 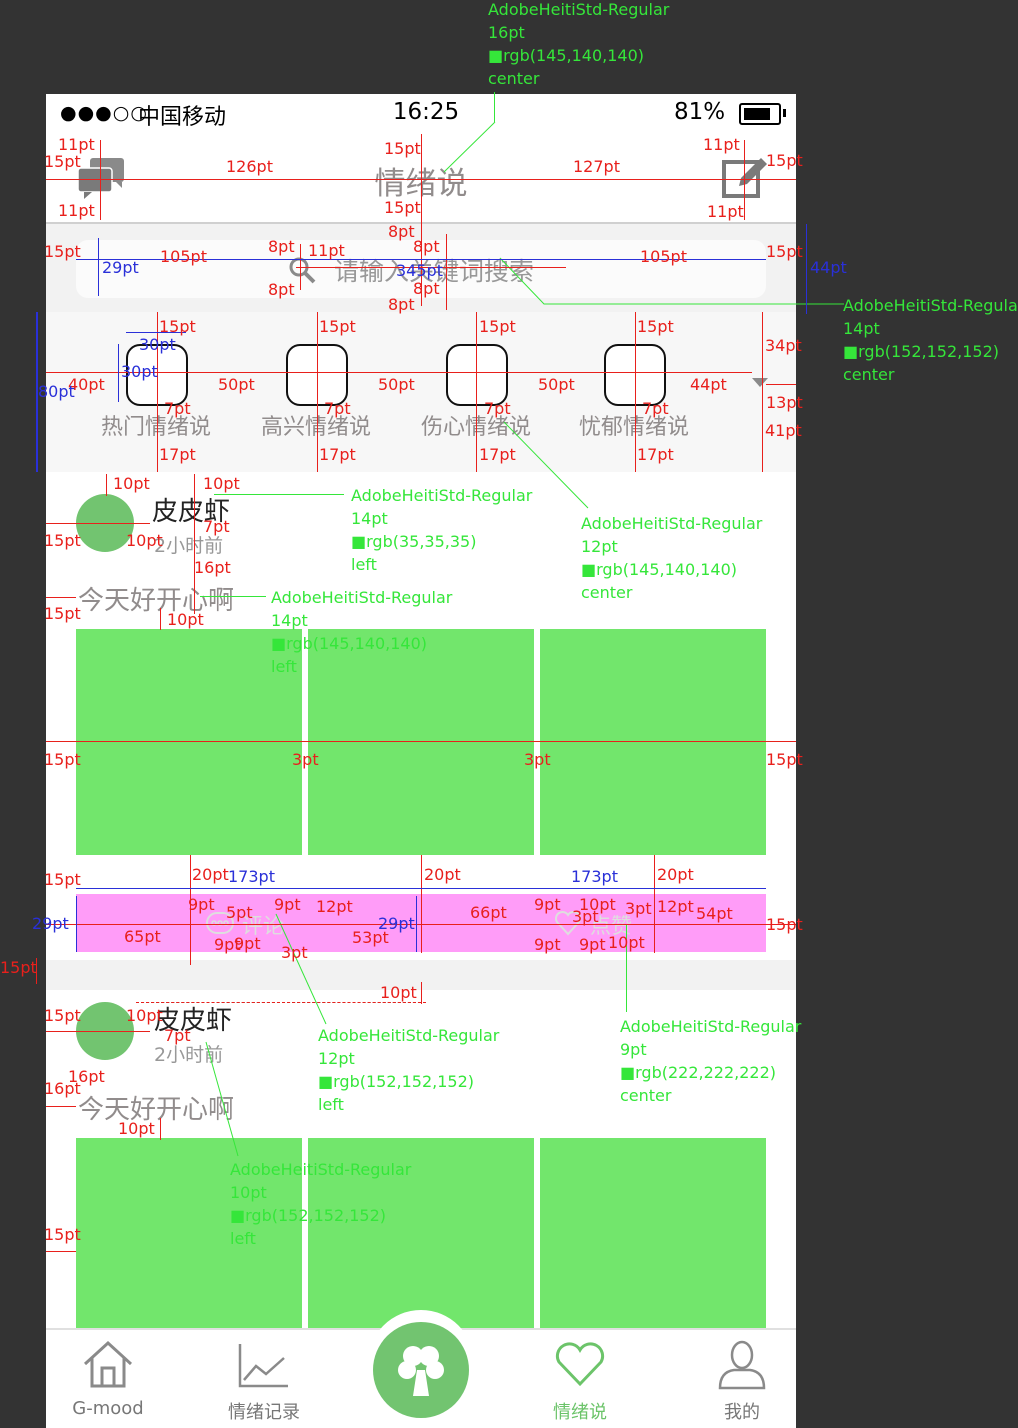 What do you see at coordinates (698, 1072) in the screenshot?
I see `spec-text: ■rgb(222,222,222)` at bounding box center [698, 1072].